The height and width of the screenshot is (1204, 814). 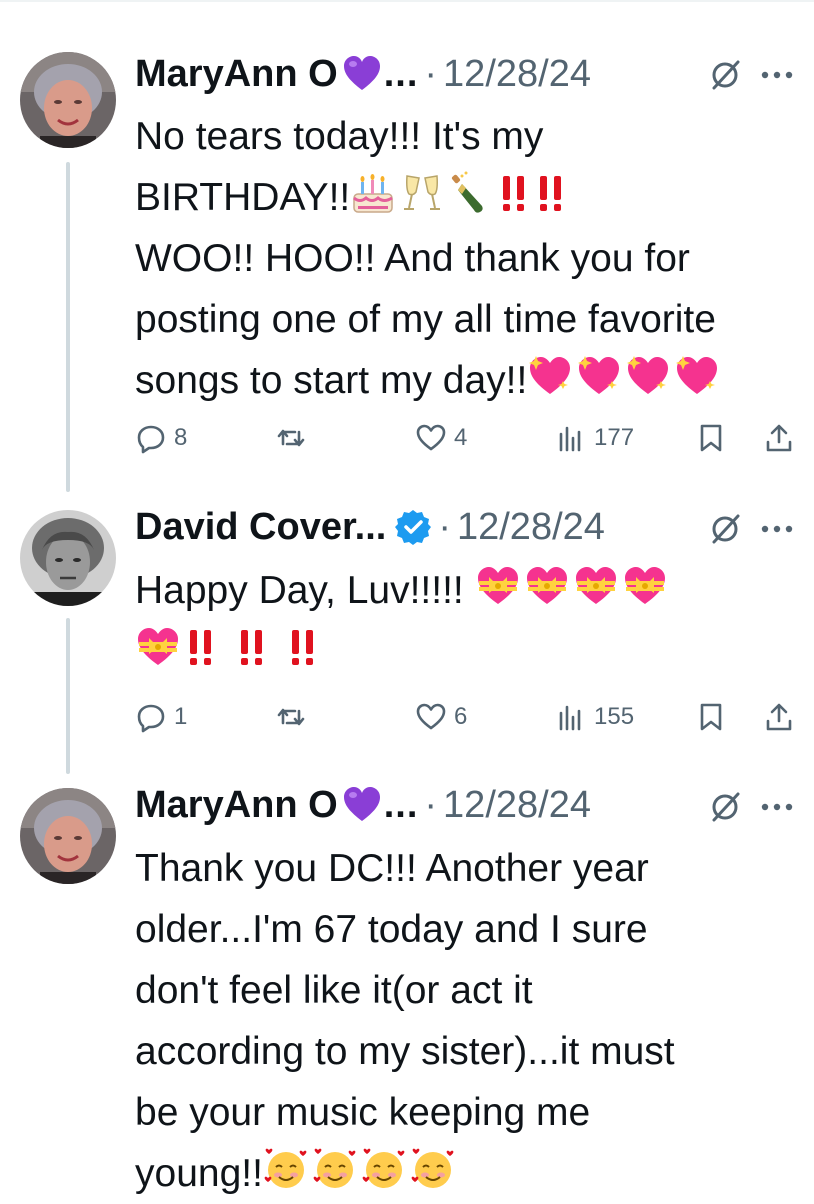 What do you see at coordinates (373, 193) in the screenshot?
I see `birthday-cake-emoji-icon` at bounding box center [373, 193].